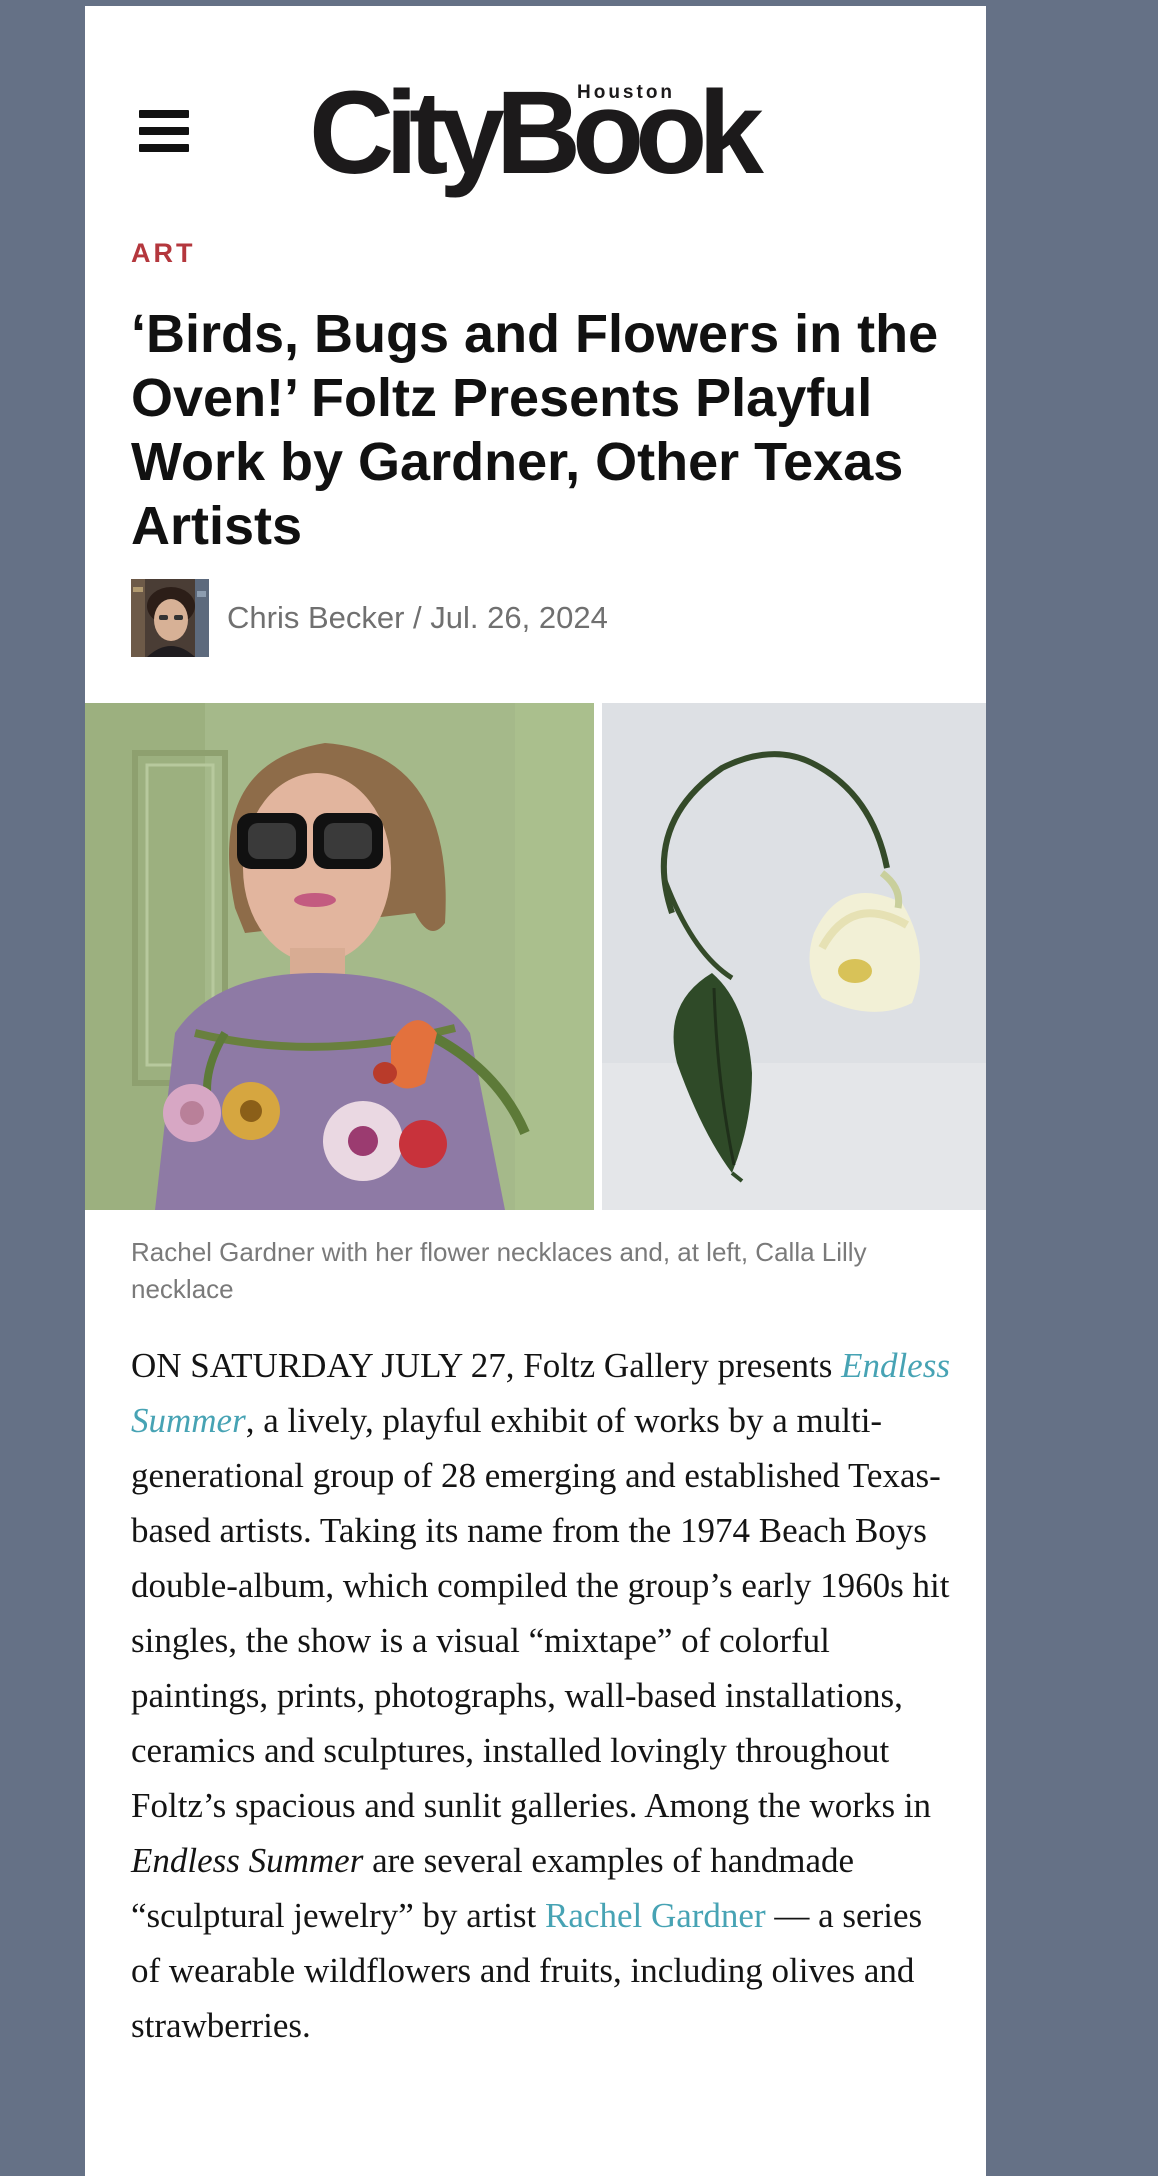 This screenshot has width=1158, height=2176. I want to click on site-logo: CityBook Houston, so click(536, 135).